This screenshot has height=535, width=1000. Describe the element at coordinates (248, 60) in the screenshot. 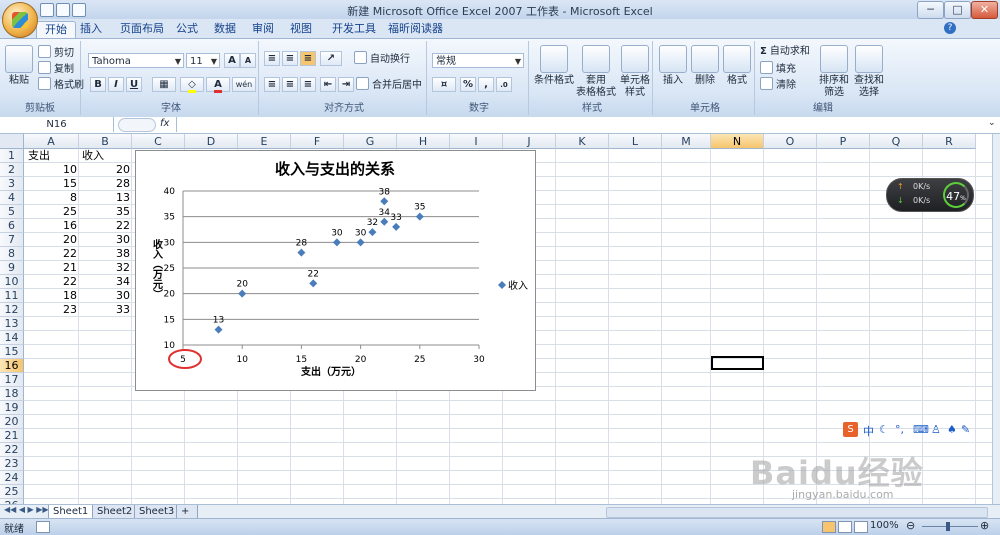

I see `shrink-font-button: A` at that location.